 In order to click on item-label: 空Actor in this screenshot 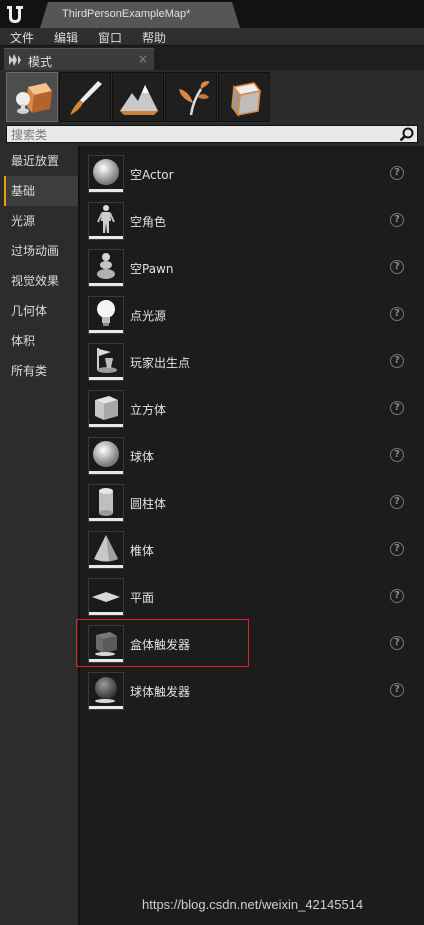, I will do `click(152, 175)`.